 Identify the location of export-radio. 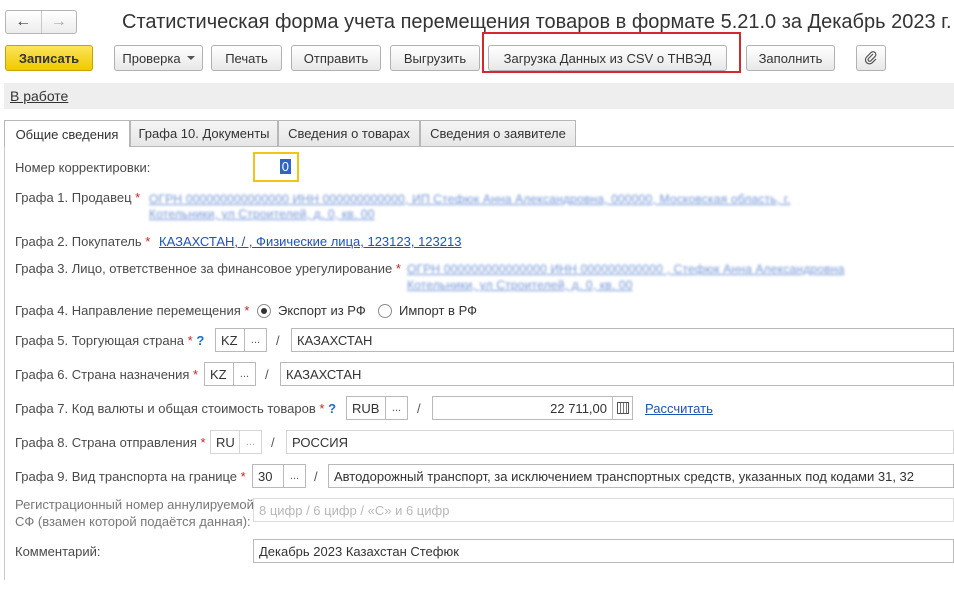
(264, 311).